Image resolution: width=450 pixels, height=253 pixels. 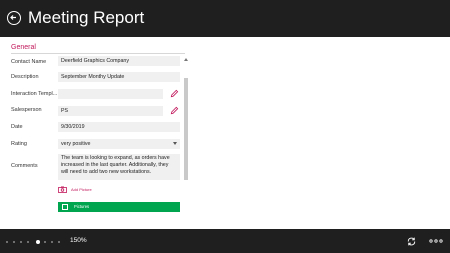 What do you see at coordinates (119, 127) in the screenshot?
I see `date-field: 9/30/2019` at bounding box center [119, 127].